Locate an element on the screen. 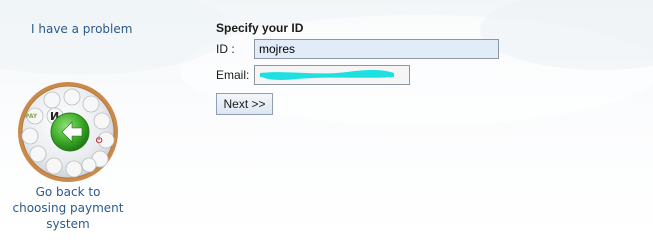  id-input is located at coordinates (376, 49).